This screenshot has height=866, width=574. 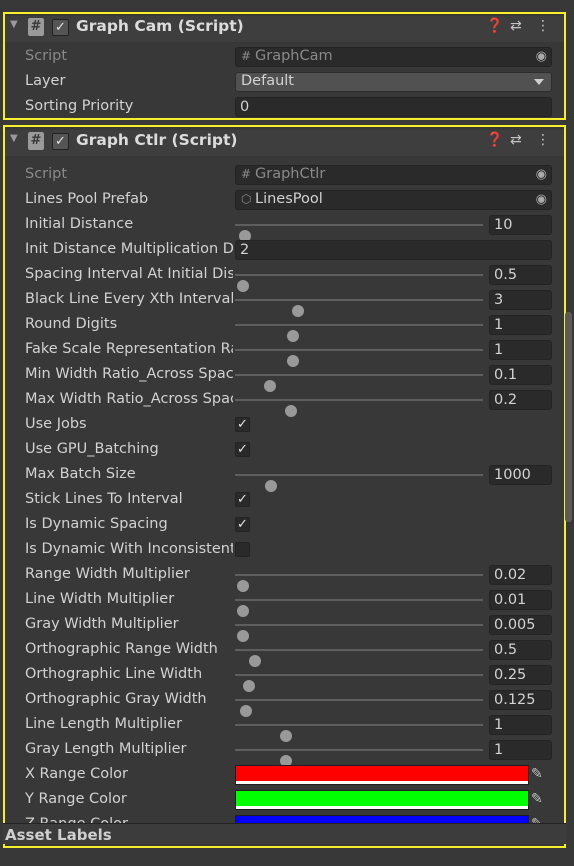 What do you see at coordinates (45, 81) in the screenshot?
I see `field-label: Layer` at bounding box center [45, 81].